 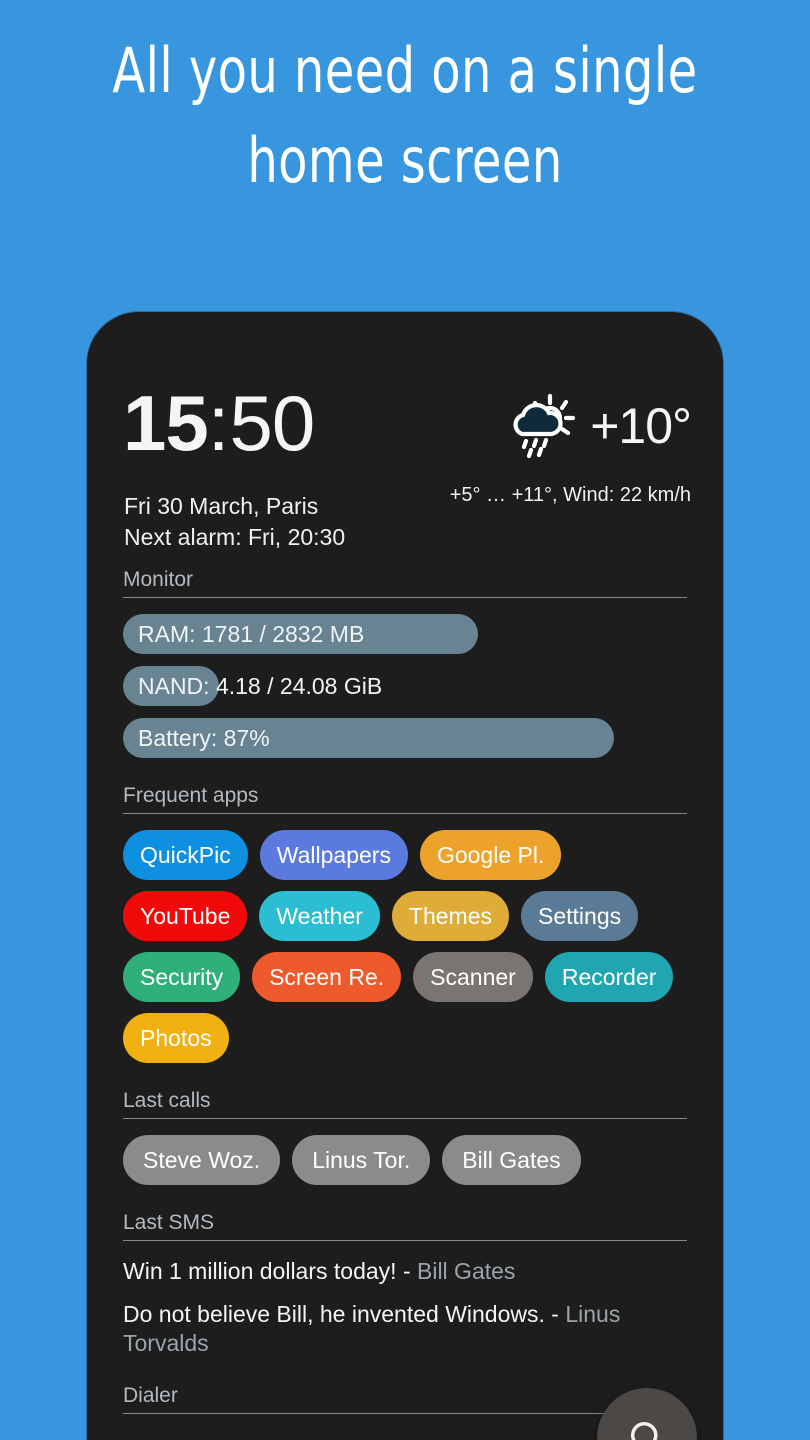 I want to click on app-chip-screen-recorder: Screen Re., so click(x=327, y=977).